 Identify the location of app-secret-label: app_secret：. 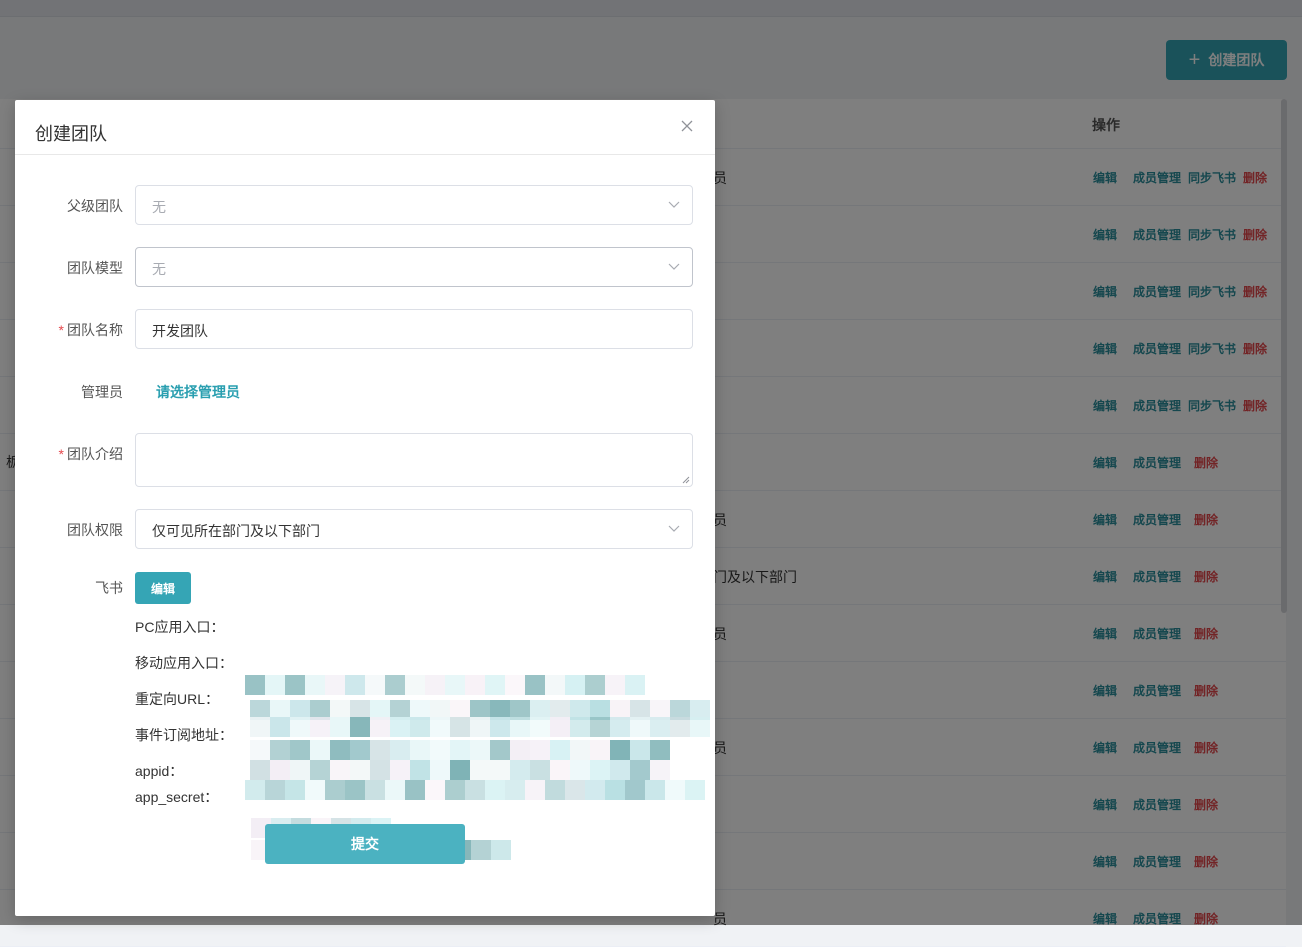
(177, 797).